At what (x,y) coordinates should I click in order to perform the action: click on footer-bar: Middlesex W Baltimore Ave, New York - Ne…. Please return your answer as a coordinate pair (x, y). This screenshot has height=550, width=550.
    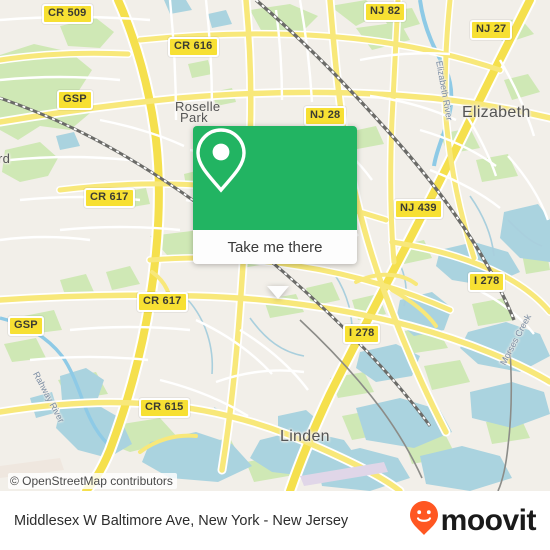
    Looking at the image, I should click on (275, 520).